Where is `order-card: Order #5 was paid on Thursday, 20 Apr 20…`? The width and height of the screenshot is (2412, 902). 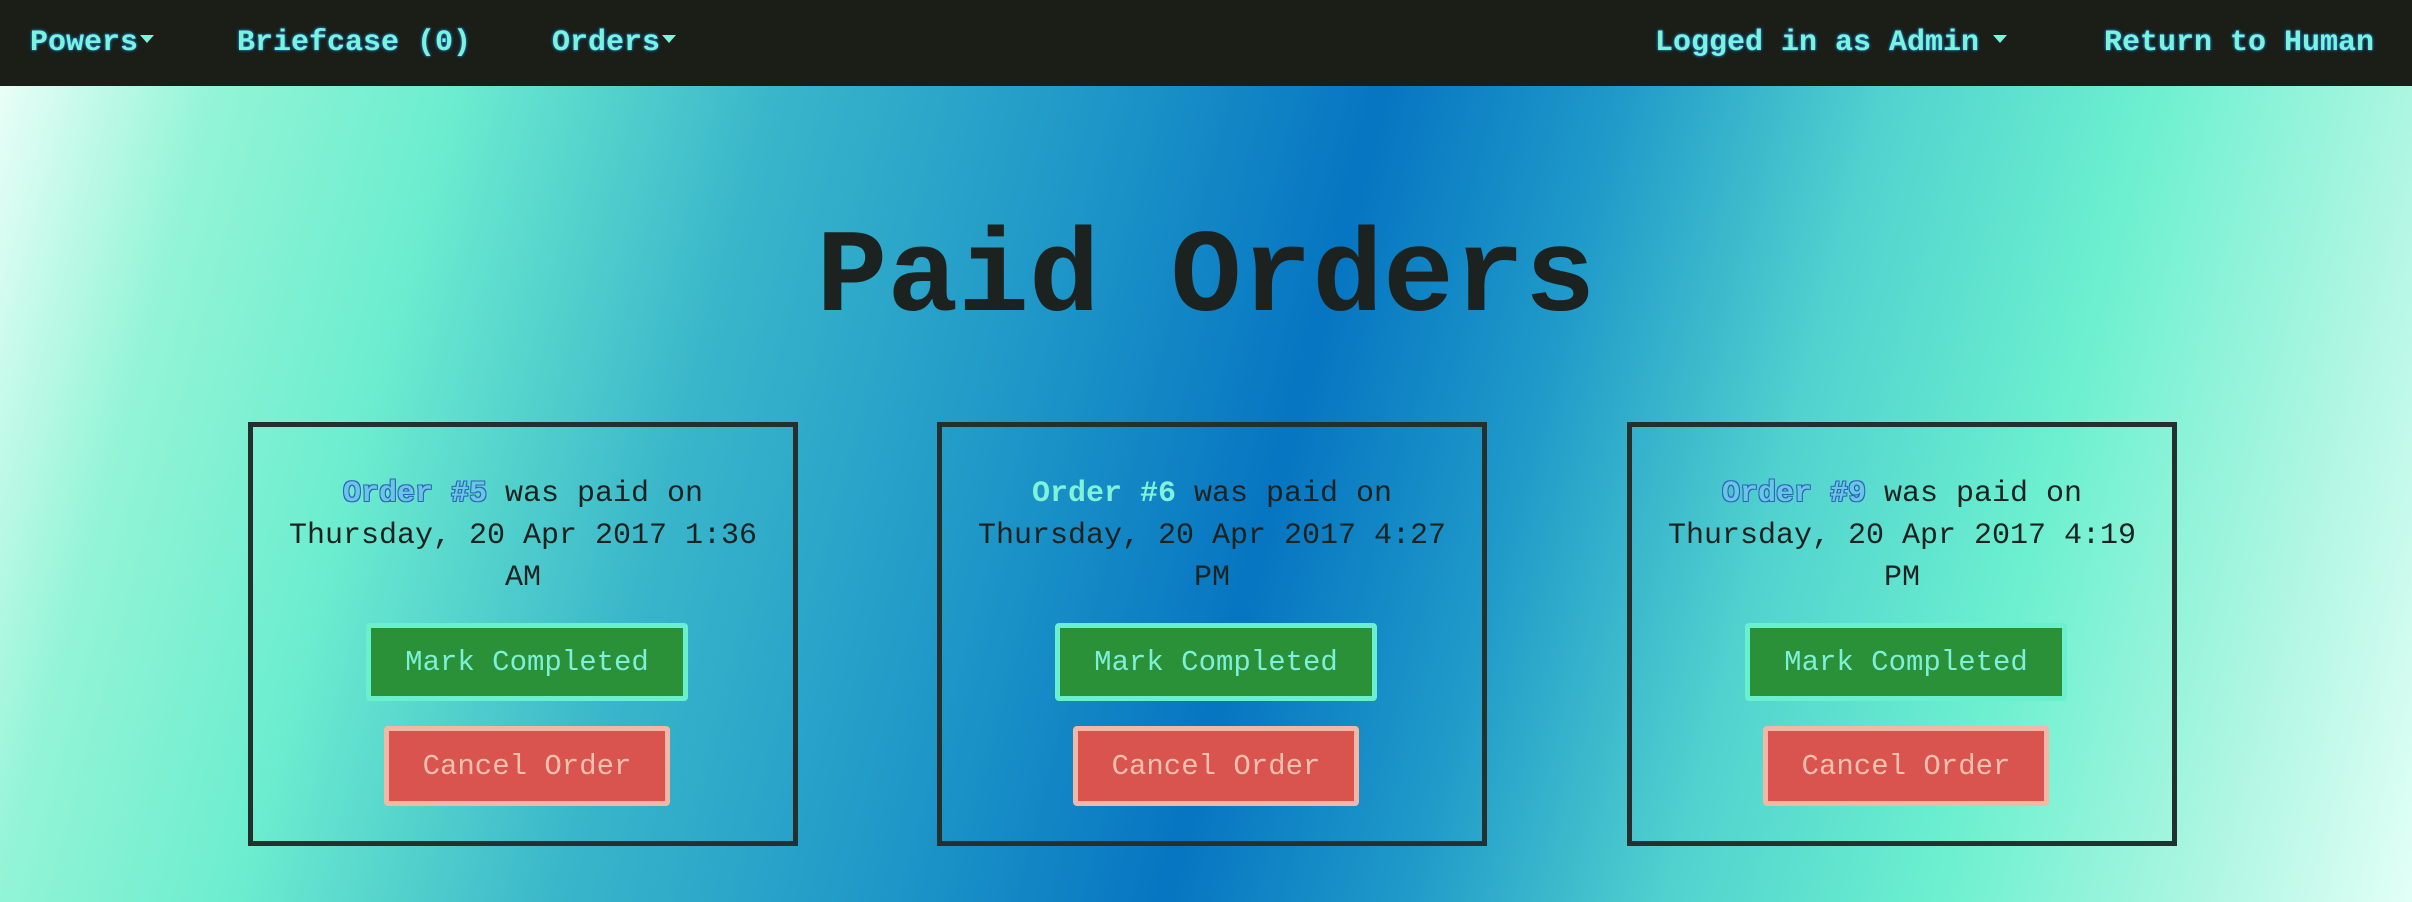
order-card: Order #5 was paid on Thursday, 20 Apr 20… is located at coordinates (523, 634).